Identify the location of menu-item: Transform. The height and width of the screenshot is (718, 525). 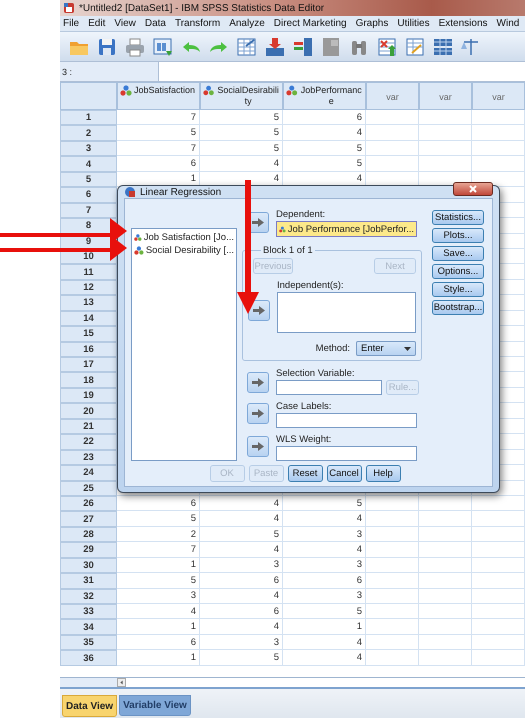
(197, 23).